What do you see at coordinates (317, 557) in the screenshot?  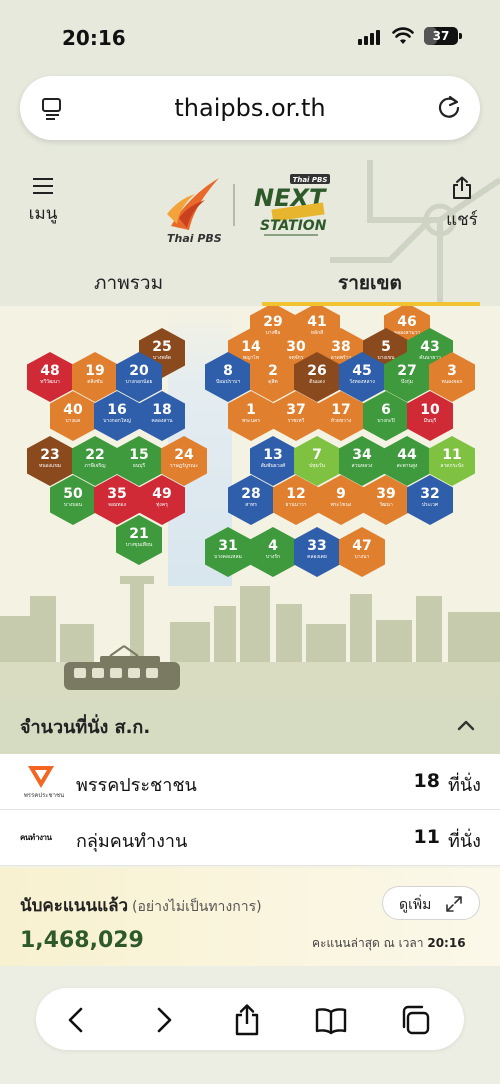 I see `district-name: คลองเตย` at bounding box center [317, 557].